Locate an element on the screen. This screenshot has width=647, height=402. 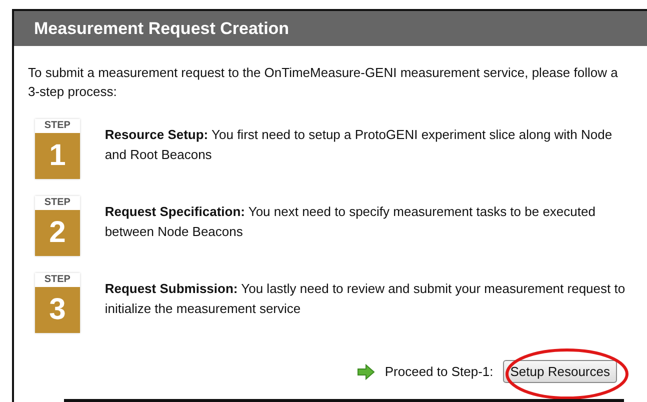
step-number: 1 is located at coordinates (57, 156).